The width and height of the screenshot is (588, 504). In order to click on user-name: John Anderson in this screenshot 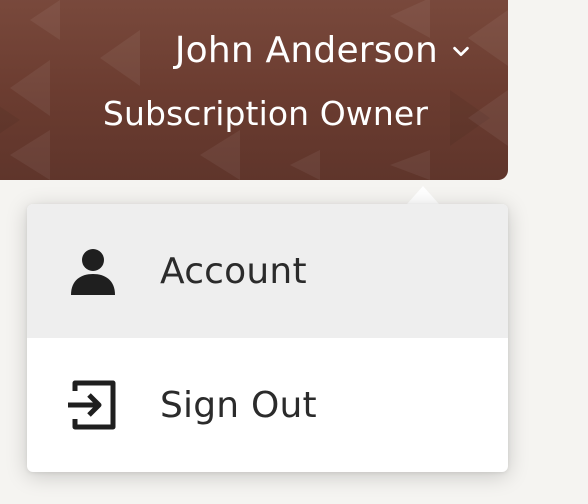, I will do `click(306, 50)`.